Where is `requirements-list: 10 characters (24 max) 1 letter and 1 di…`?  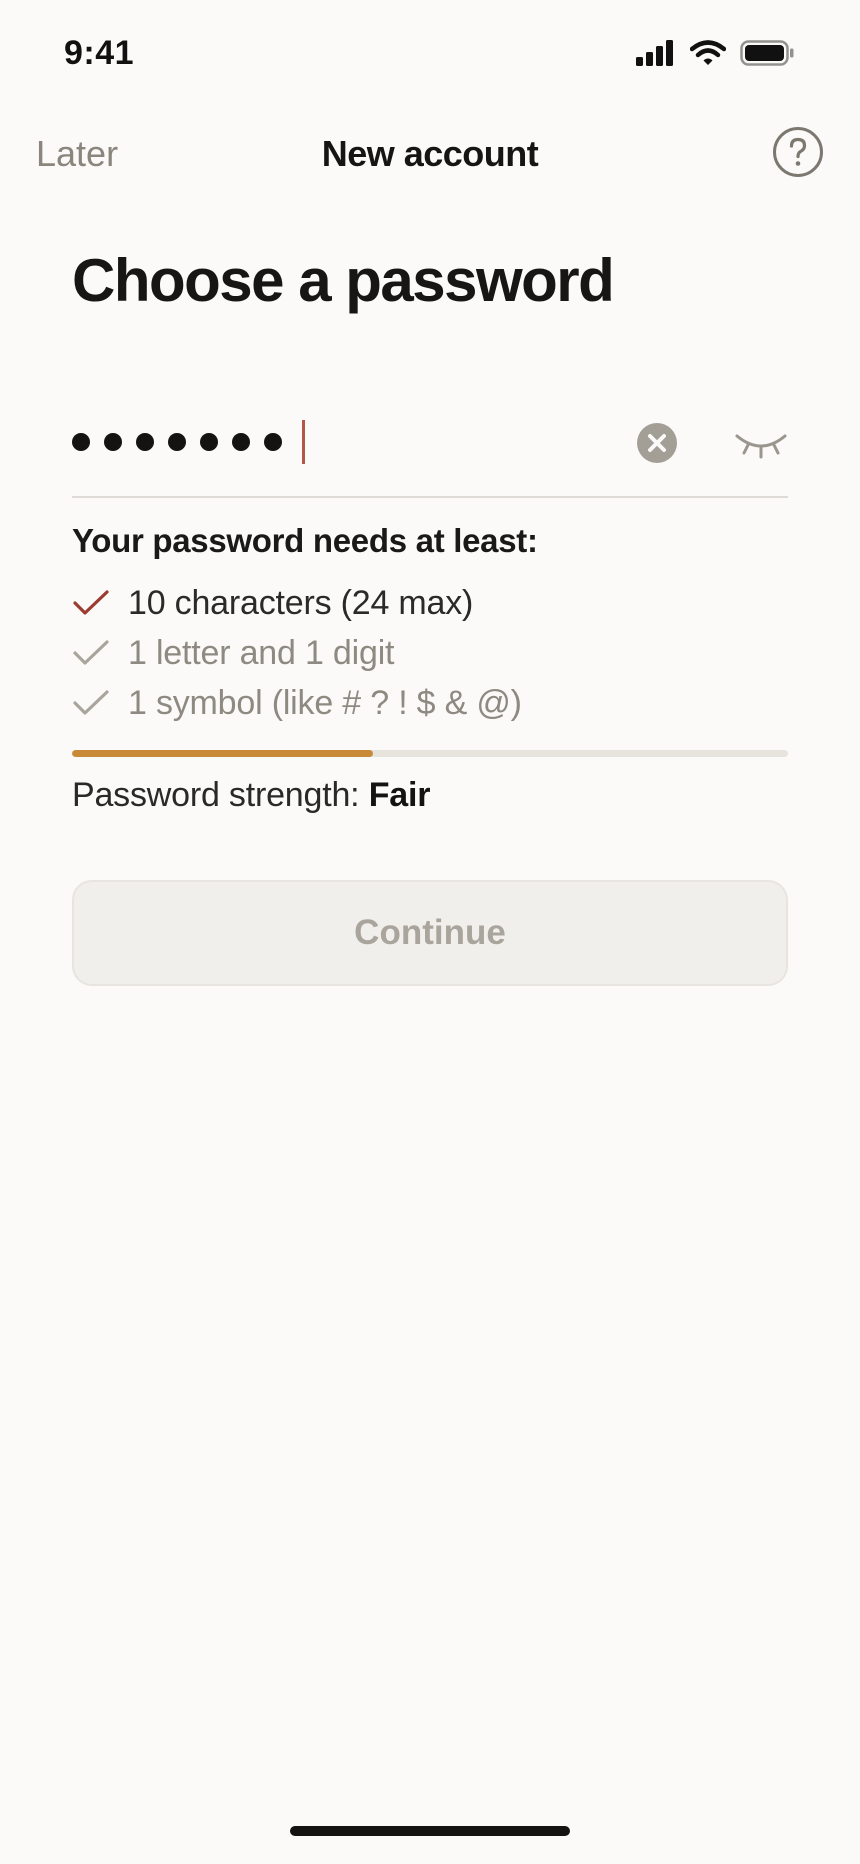 requirements-list: 10 characters (24 max) 1 letter and 1 di… is located at coordinates (297, 653).